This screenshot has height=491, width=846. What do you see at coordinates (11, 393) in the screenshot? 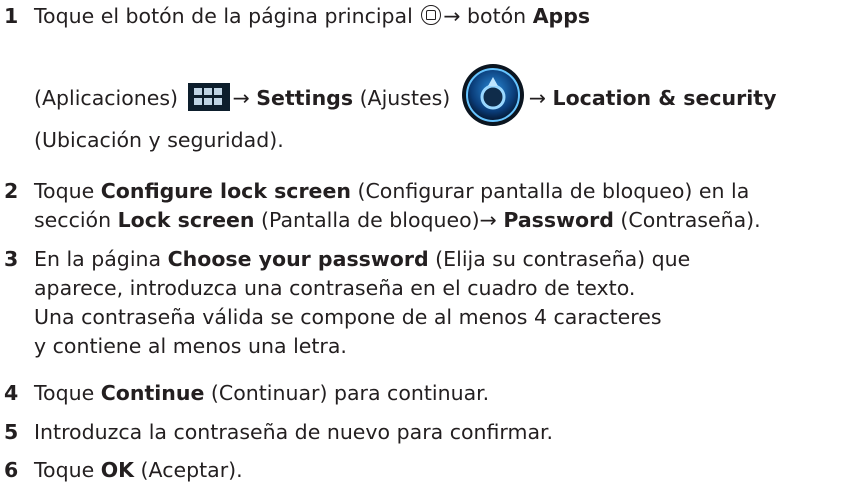
I see `step-number: 4` at bounding box center [11, 393].